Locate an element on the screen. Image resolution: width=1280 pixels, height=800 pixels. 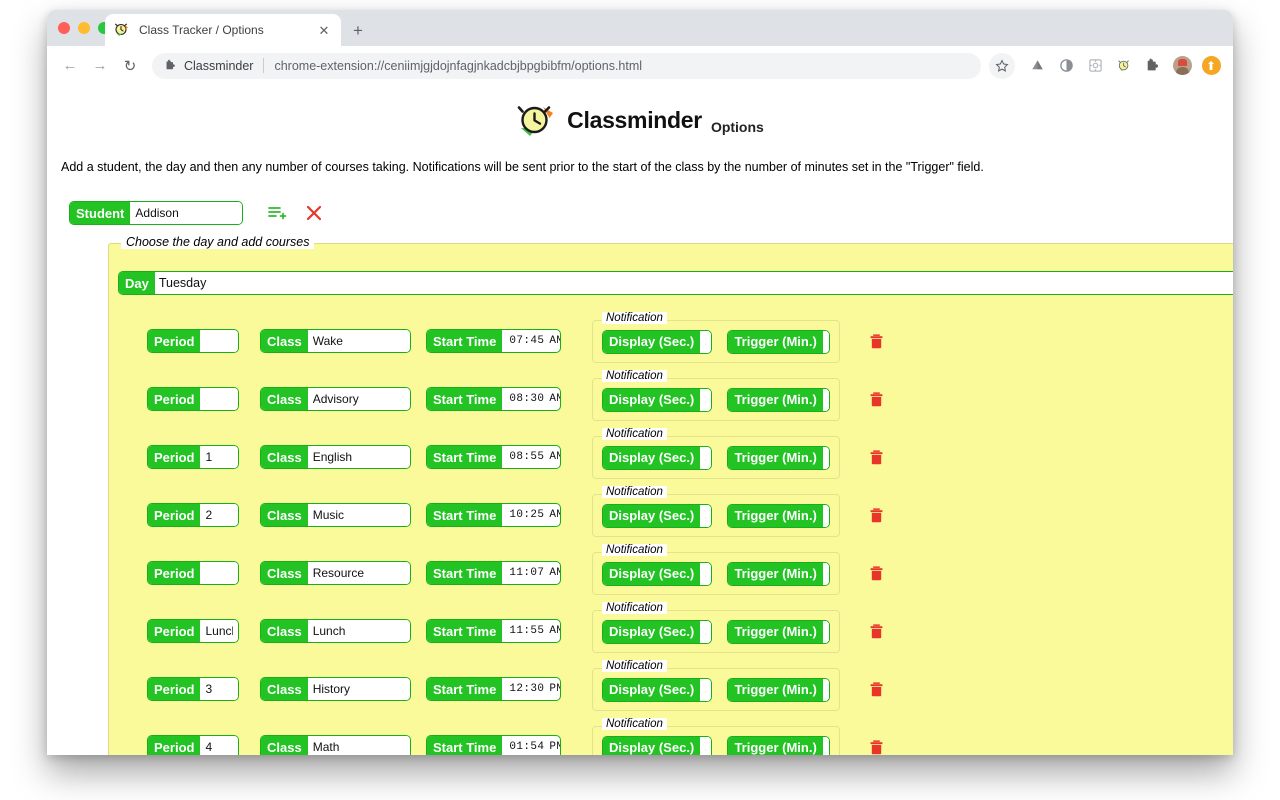
close-icon: ✕ is located at coordinates (324, 30).